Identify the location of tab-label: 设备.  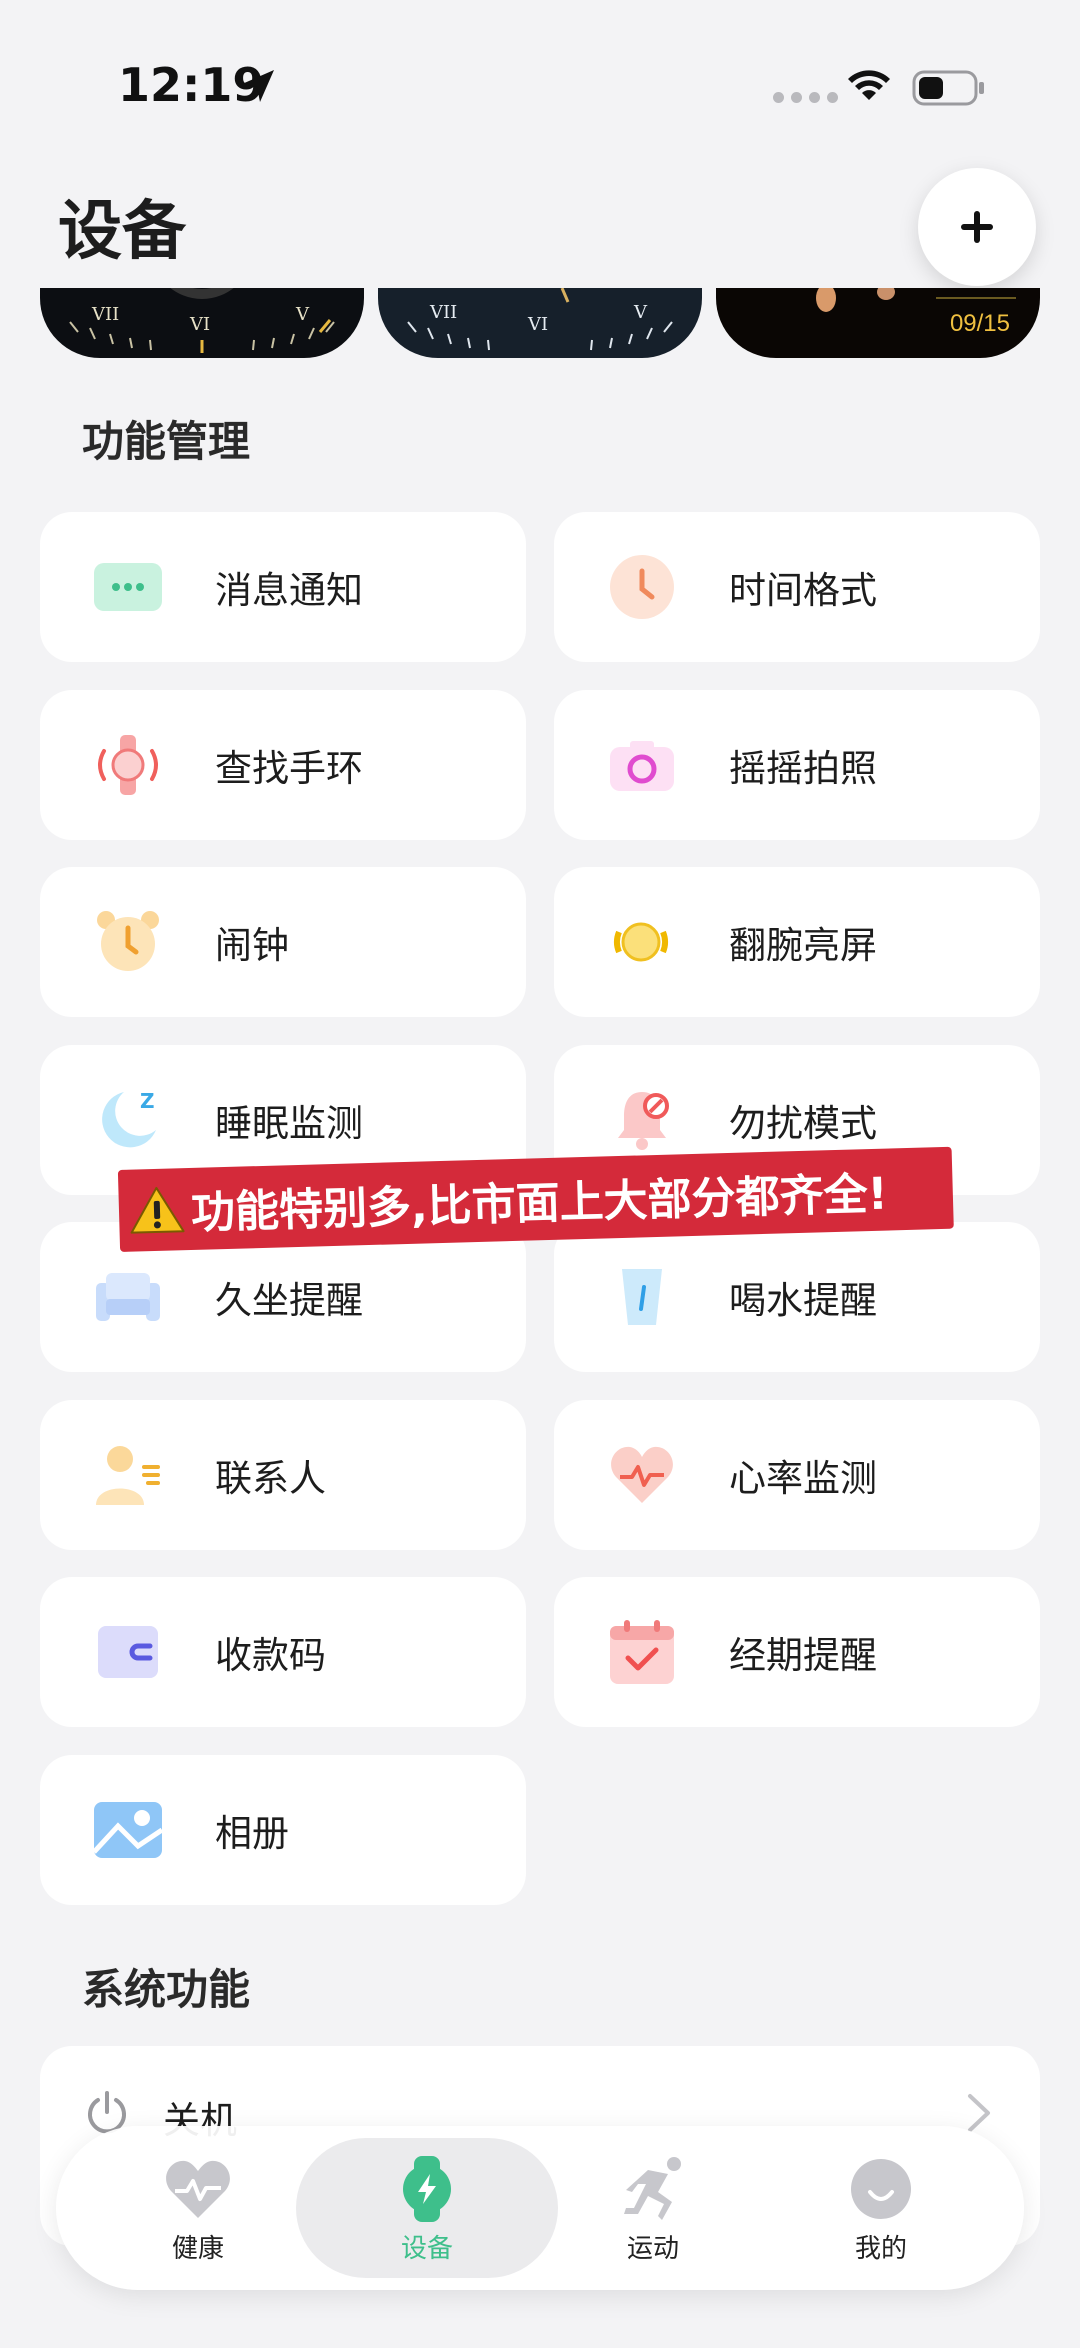
(426, 2249).